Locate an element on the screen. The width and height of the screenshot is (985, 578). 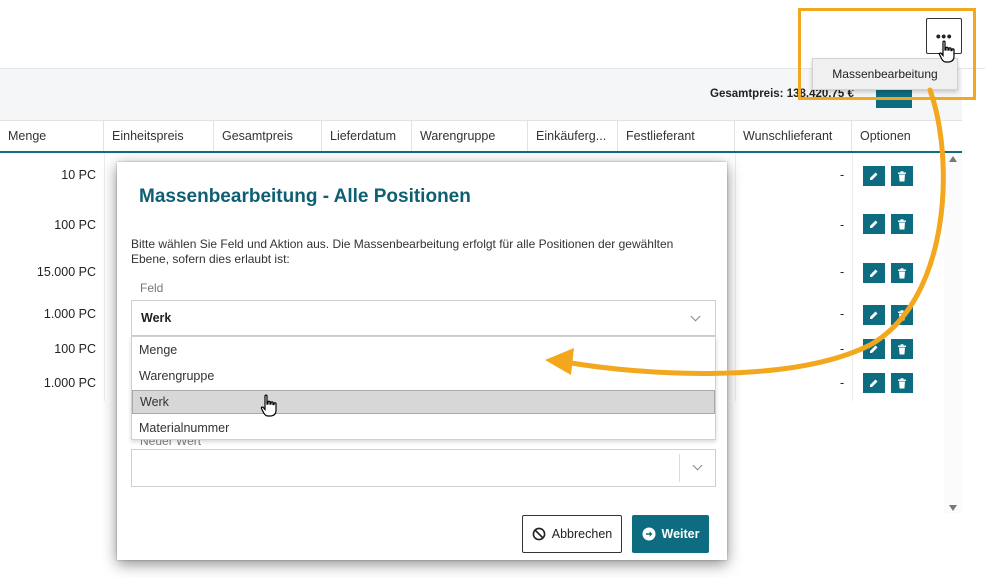
arrow-right-circle-icon is located at coordinates (648, 534).